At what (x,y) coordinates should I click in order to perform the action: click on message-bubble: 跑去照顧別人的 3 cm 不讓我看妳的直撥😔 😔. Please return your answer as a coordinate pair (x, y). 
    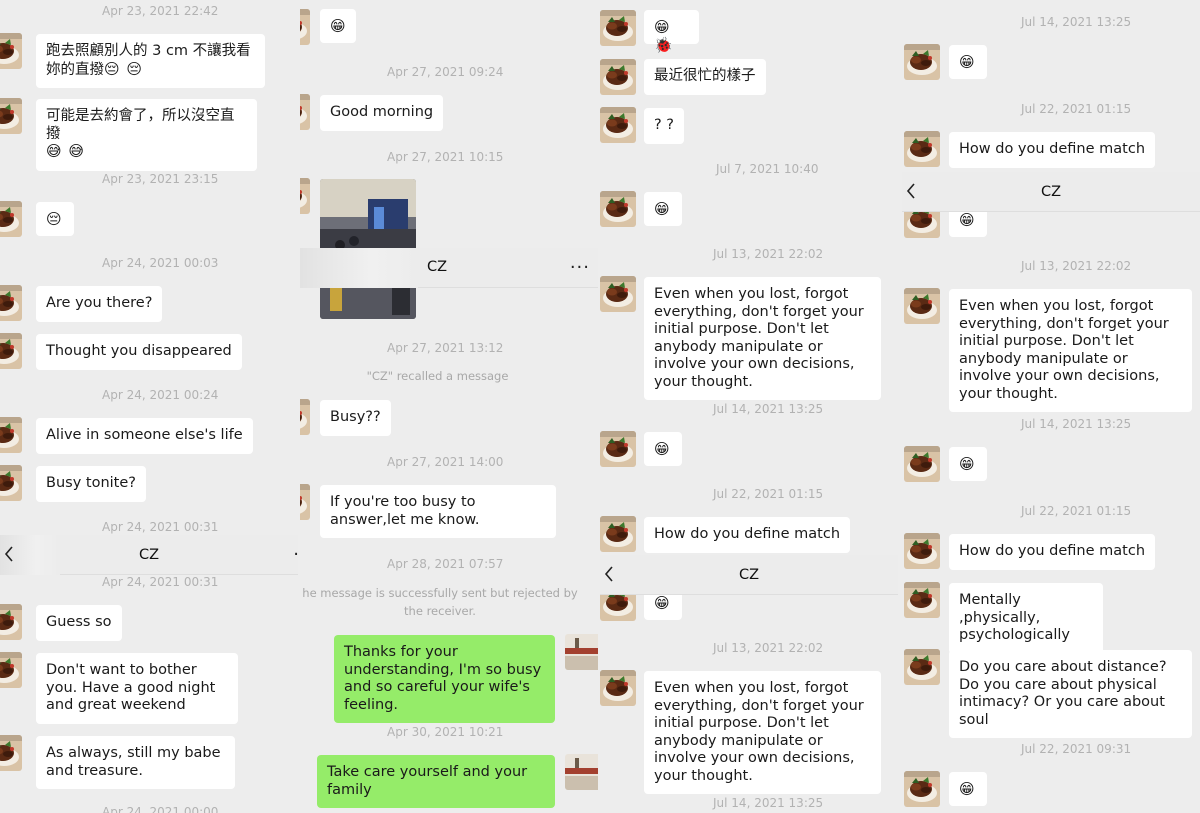
    Looking at the image, I should click on (150, 61).